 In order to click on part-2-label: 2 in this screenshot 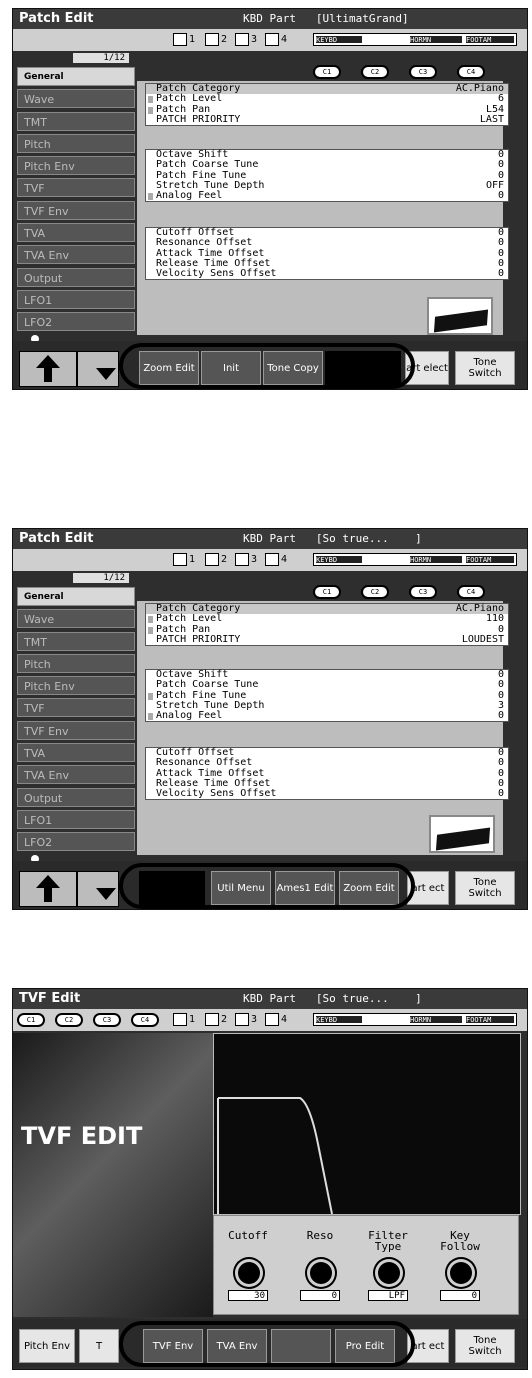, I will do `click(224, 559)`.